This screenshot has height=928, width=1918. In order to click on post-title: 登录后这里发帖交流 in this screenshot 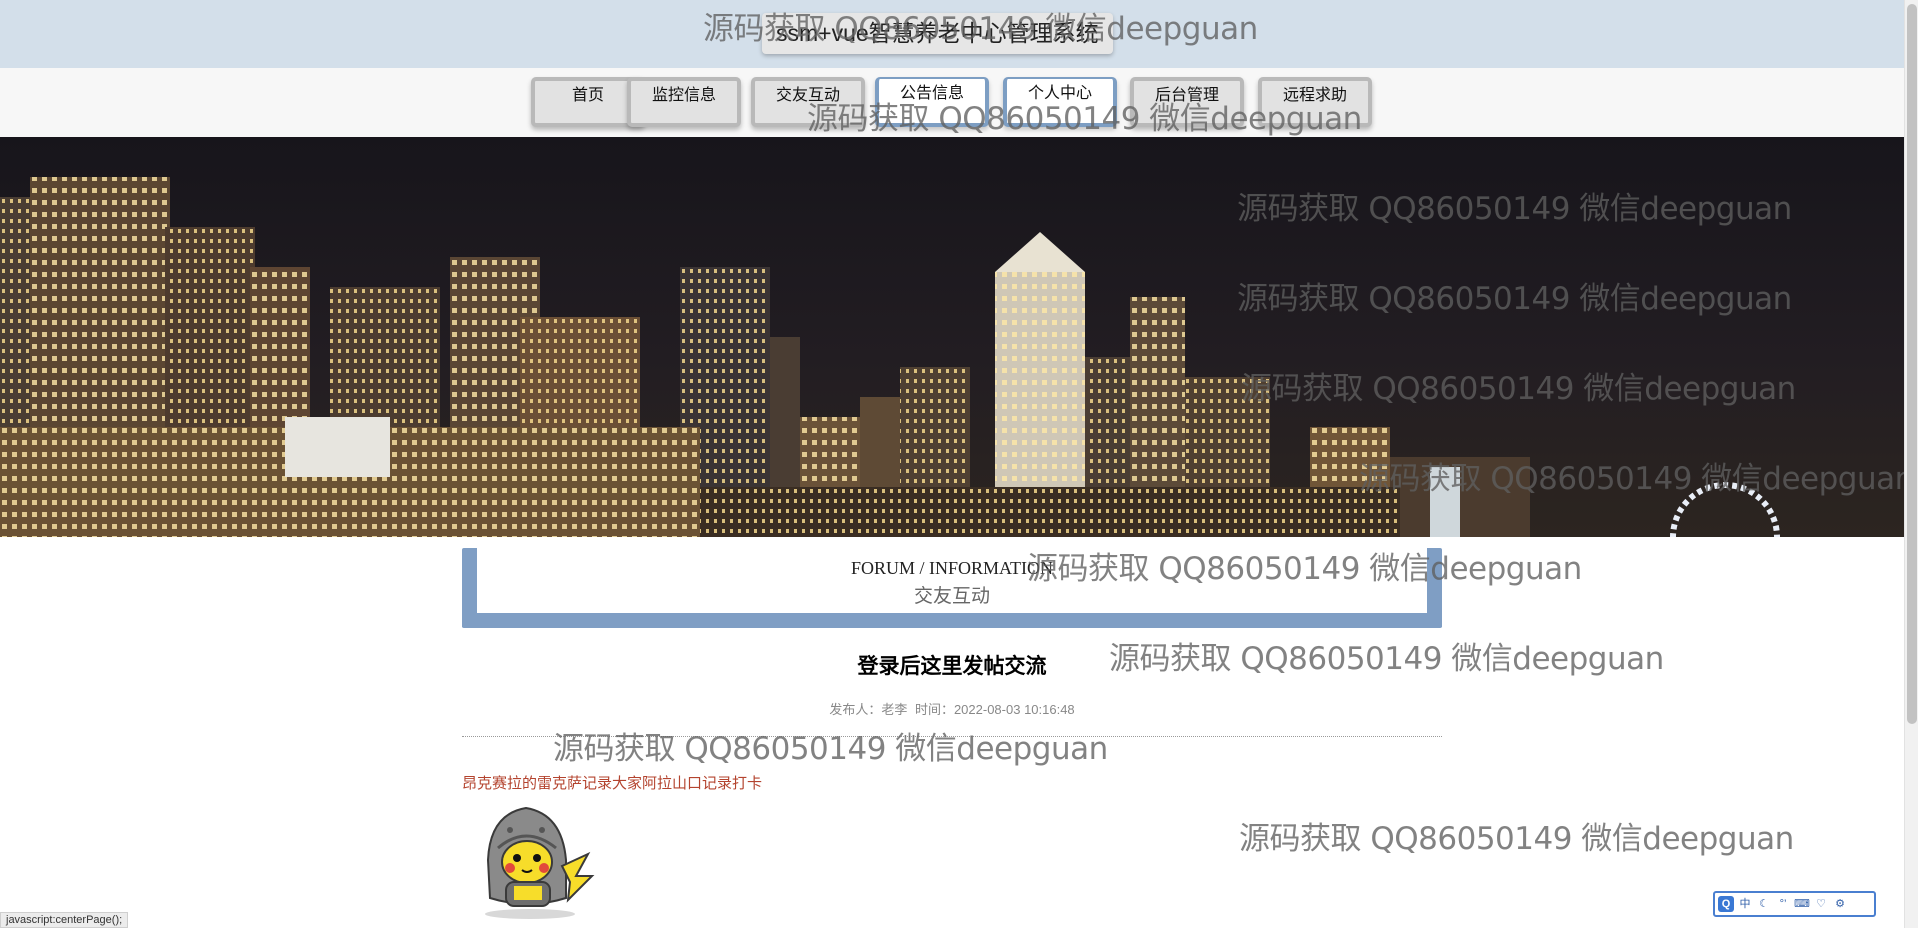, I will do `click(952, 666)`.